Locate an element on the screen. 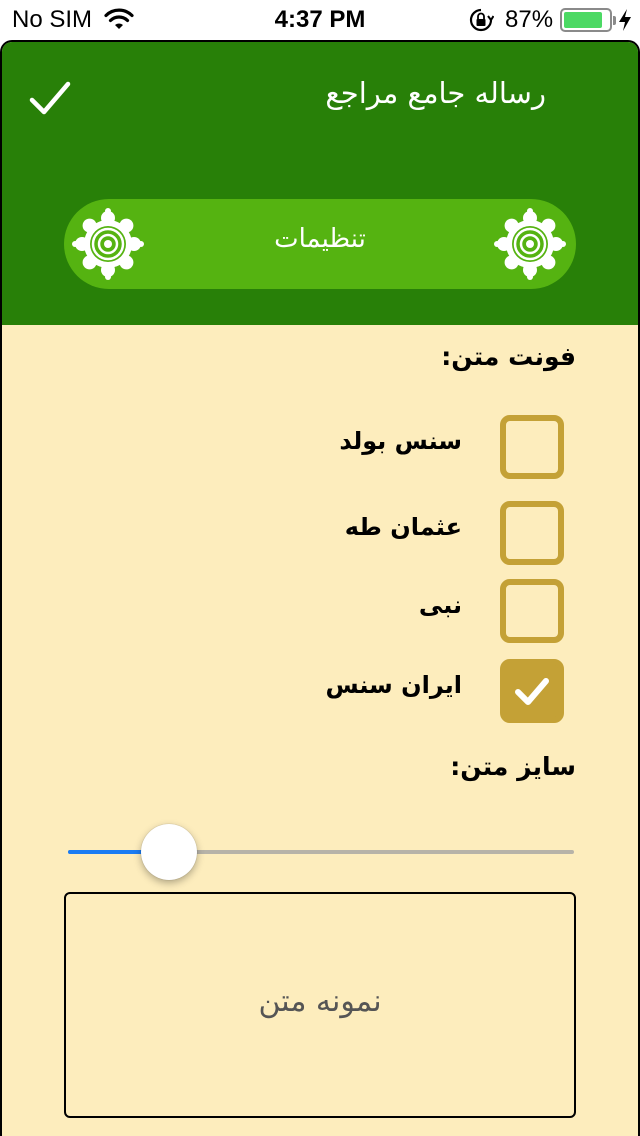  font-option: عثمان طه is located at coordinates (434, 534).